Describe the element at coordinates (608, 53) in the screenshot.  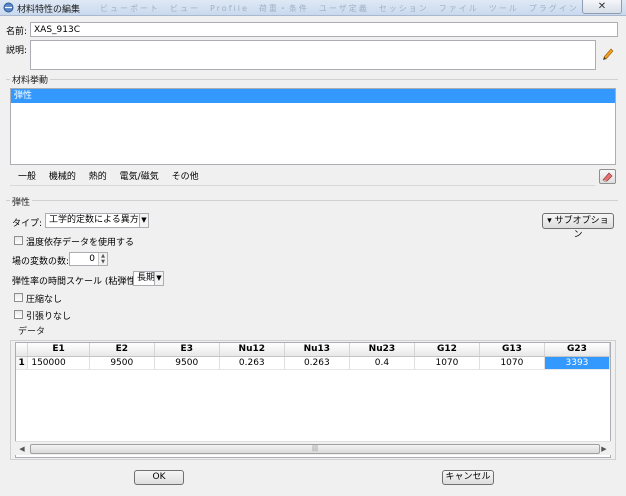
I see `pencil-icon` at that location.